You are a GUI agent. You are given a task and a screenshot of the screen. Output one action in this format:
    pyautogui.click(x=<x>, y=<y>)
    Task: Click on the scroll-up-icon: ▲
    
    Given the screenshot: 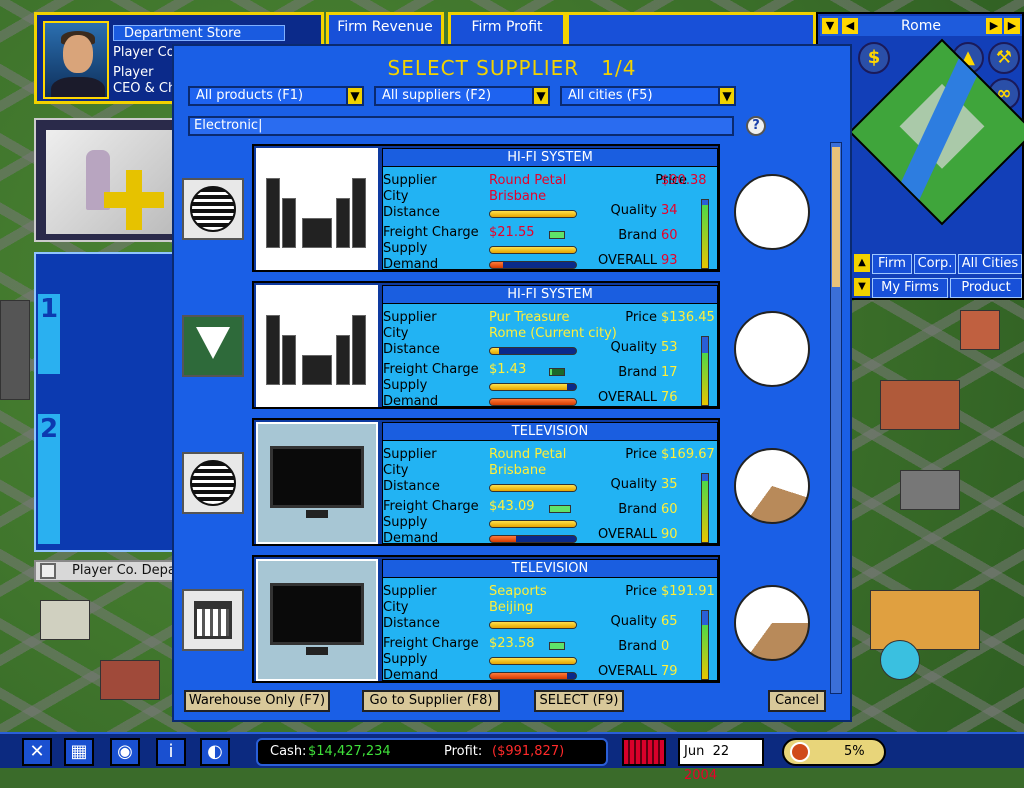 What is the action you would take?
    pyautogui.click(x=862, y=263)
    